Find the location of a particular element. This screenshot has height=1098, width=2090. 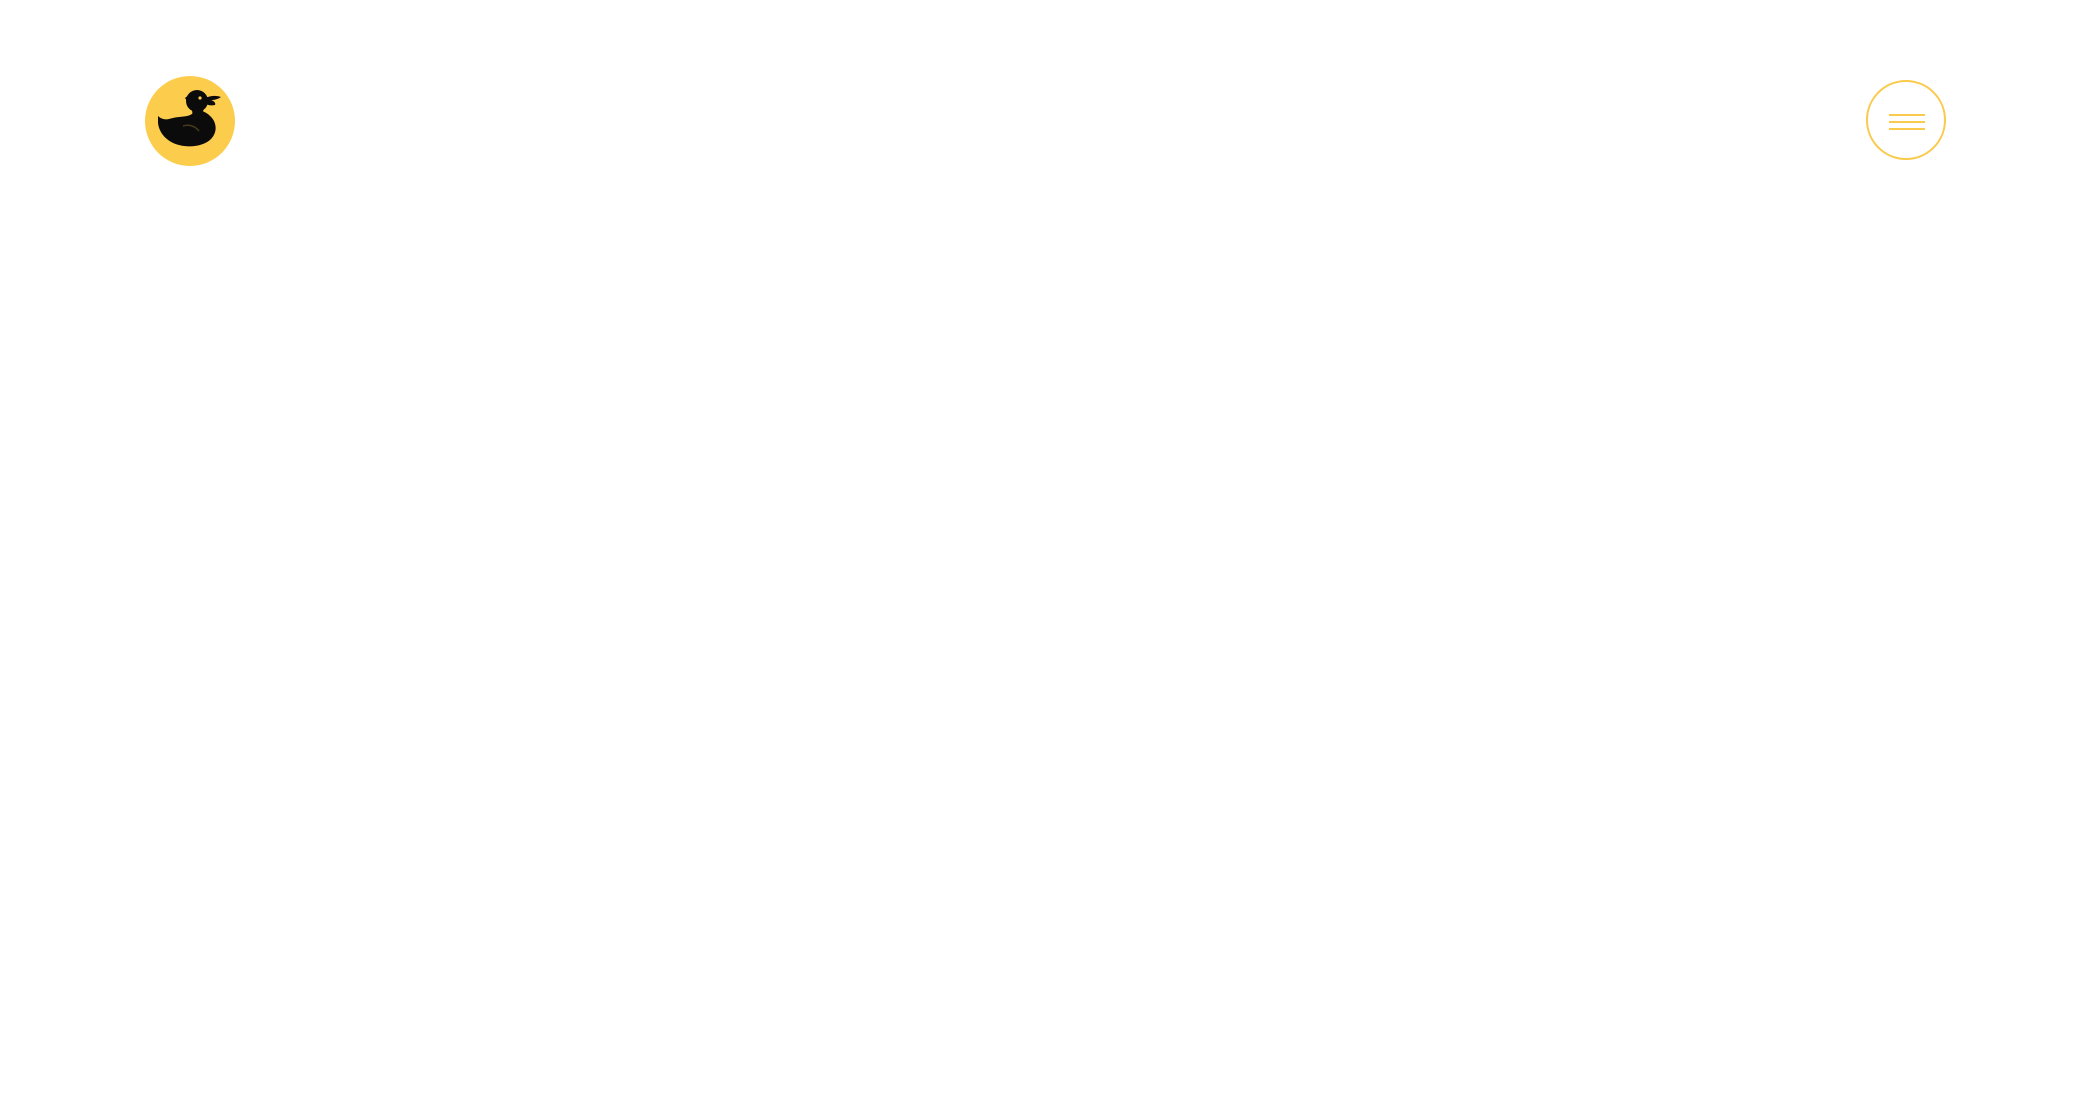

rubber-duck-icon is located at coordinates (190, 121).